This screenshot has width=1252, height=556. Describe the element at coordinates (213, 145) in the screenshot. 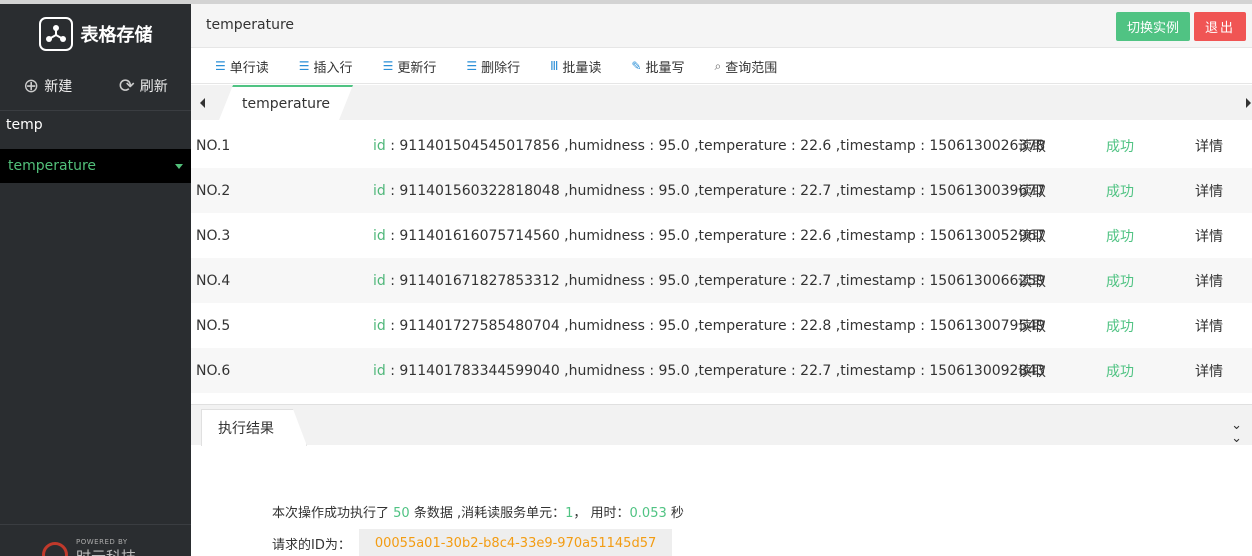

I see `row-number: NO.1` at that location.